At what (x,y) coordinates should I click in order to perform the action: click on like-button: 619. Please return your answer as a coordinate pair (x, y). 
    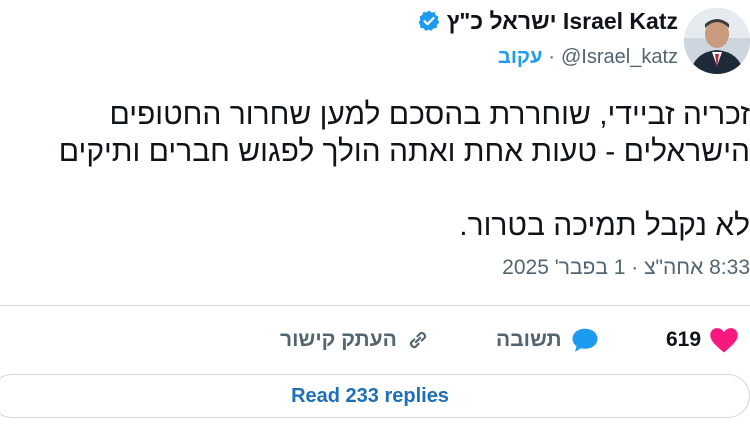
    Looking at the image, I should click on (702, 340).